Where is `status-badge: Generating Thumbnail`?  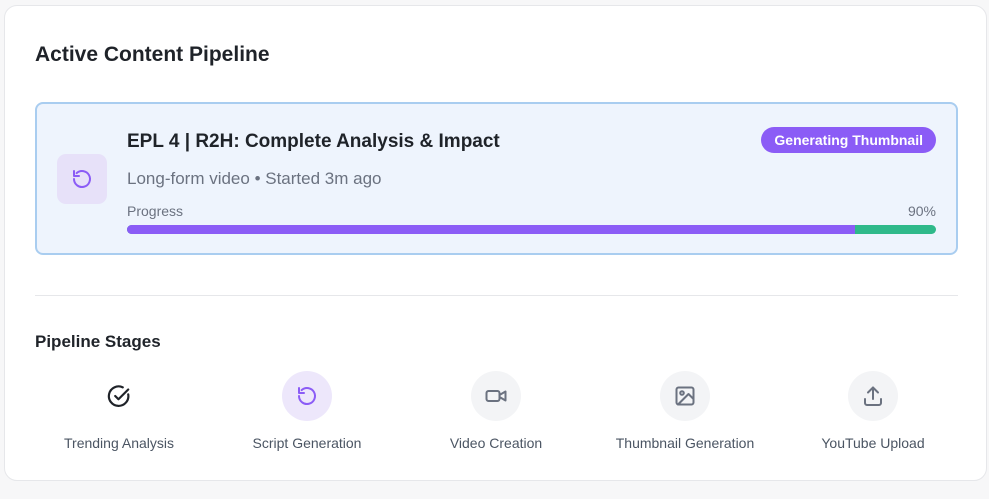
status-badge: Generating Thumbnail is located at coordinates (848, 140).